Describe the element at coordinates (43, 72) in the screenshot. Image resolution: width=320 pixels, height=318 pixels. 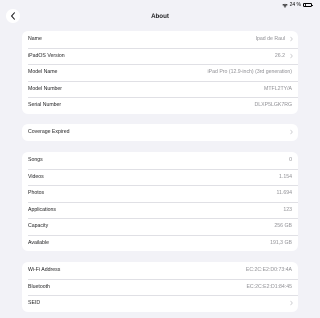
I see `row-label: Model Name` at that location.